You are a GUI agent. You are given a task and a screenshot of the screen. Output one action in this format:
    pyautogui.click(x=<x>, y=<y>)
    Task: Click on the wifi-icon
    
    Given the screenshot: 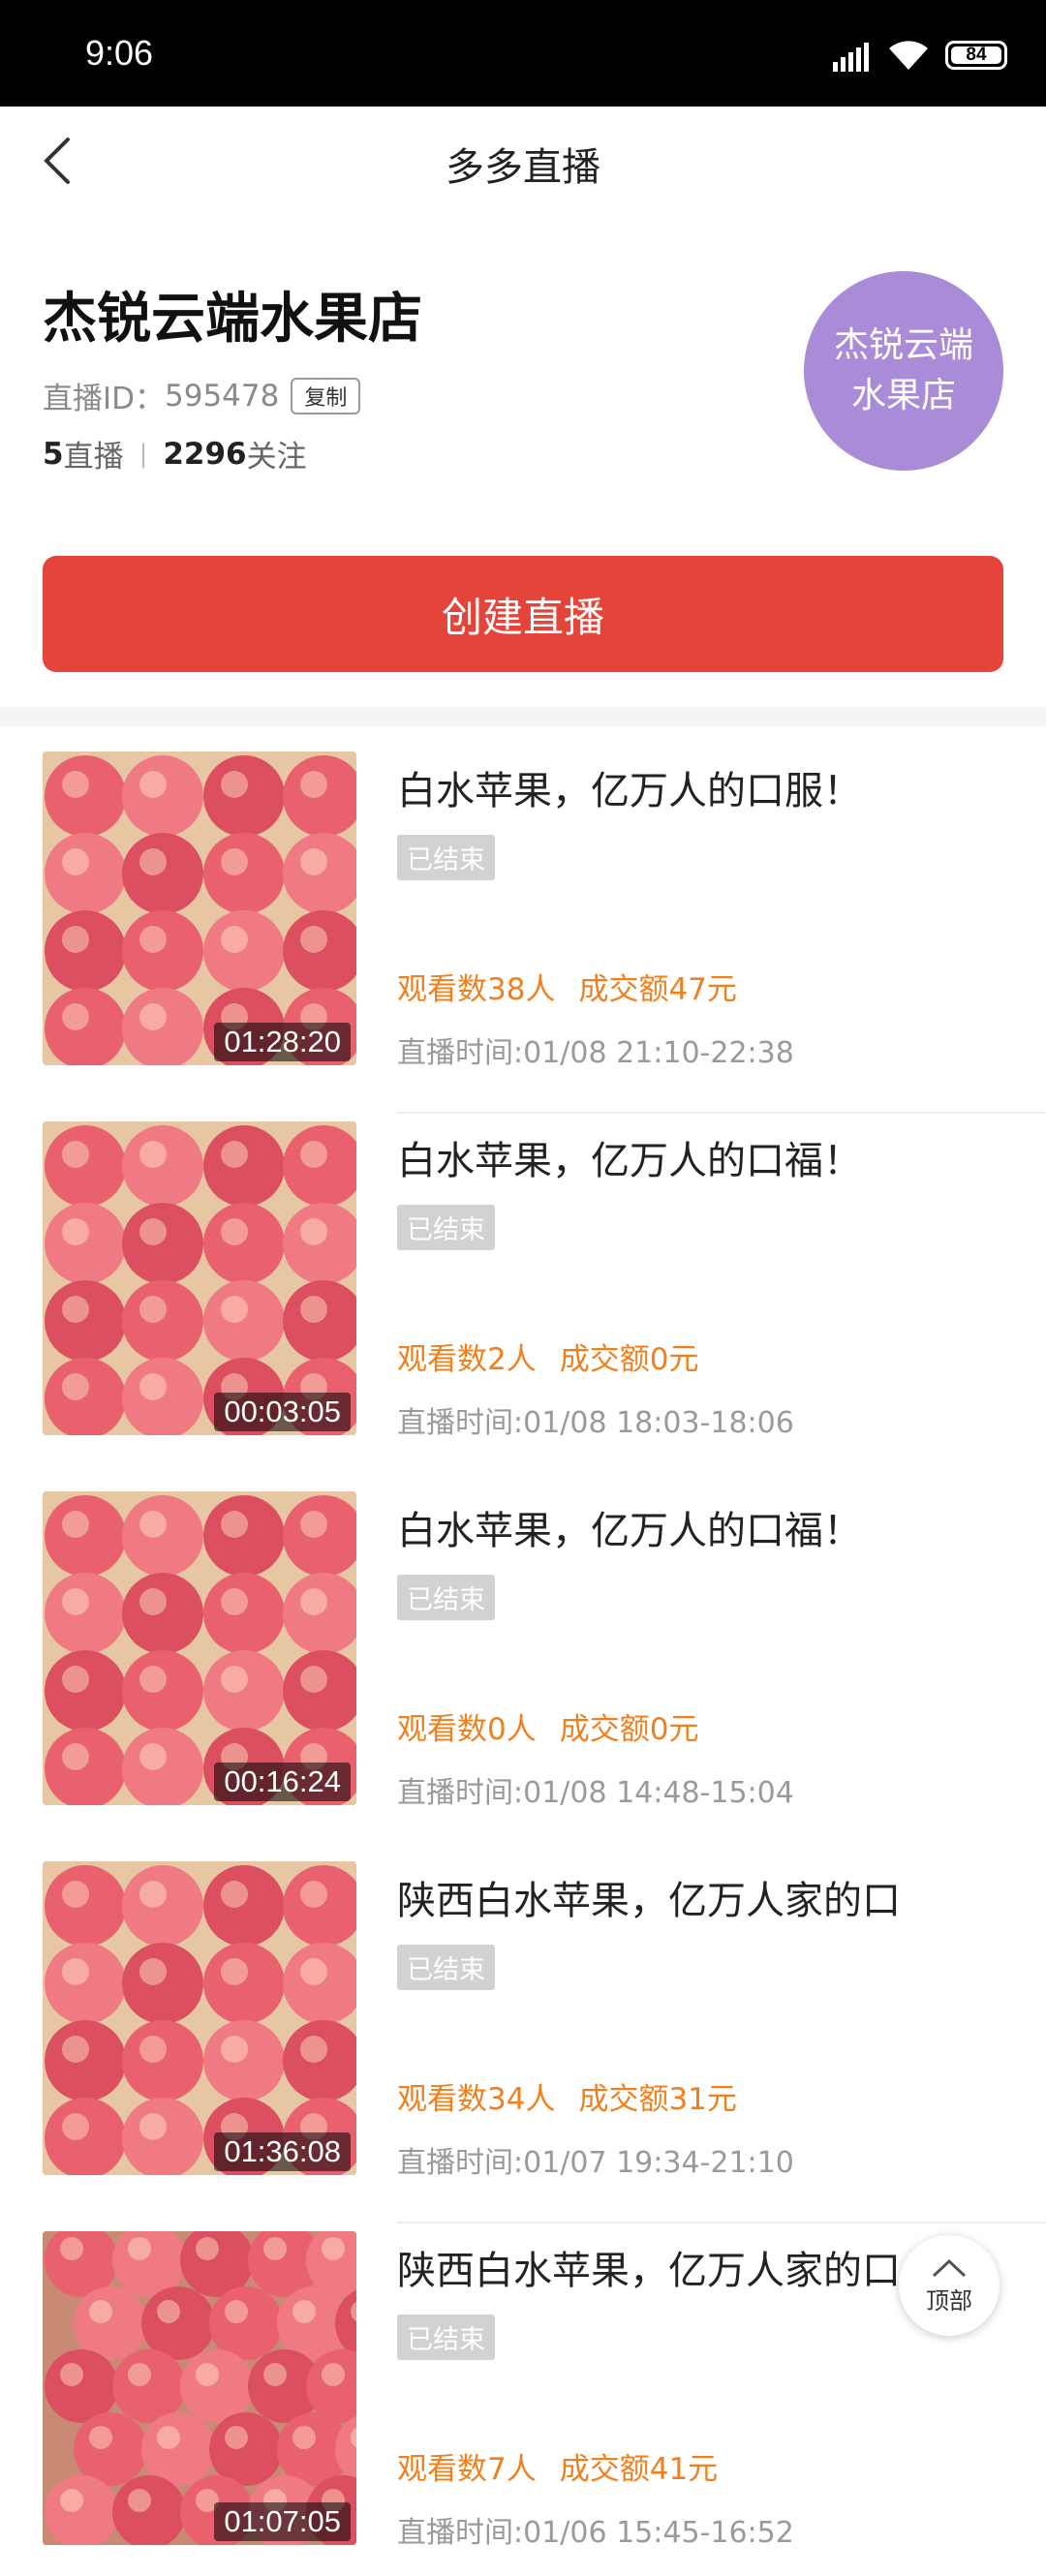 What is the action you would take?
    pyautogui.click(x=908, y=55)
    